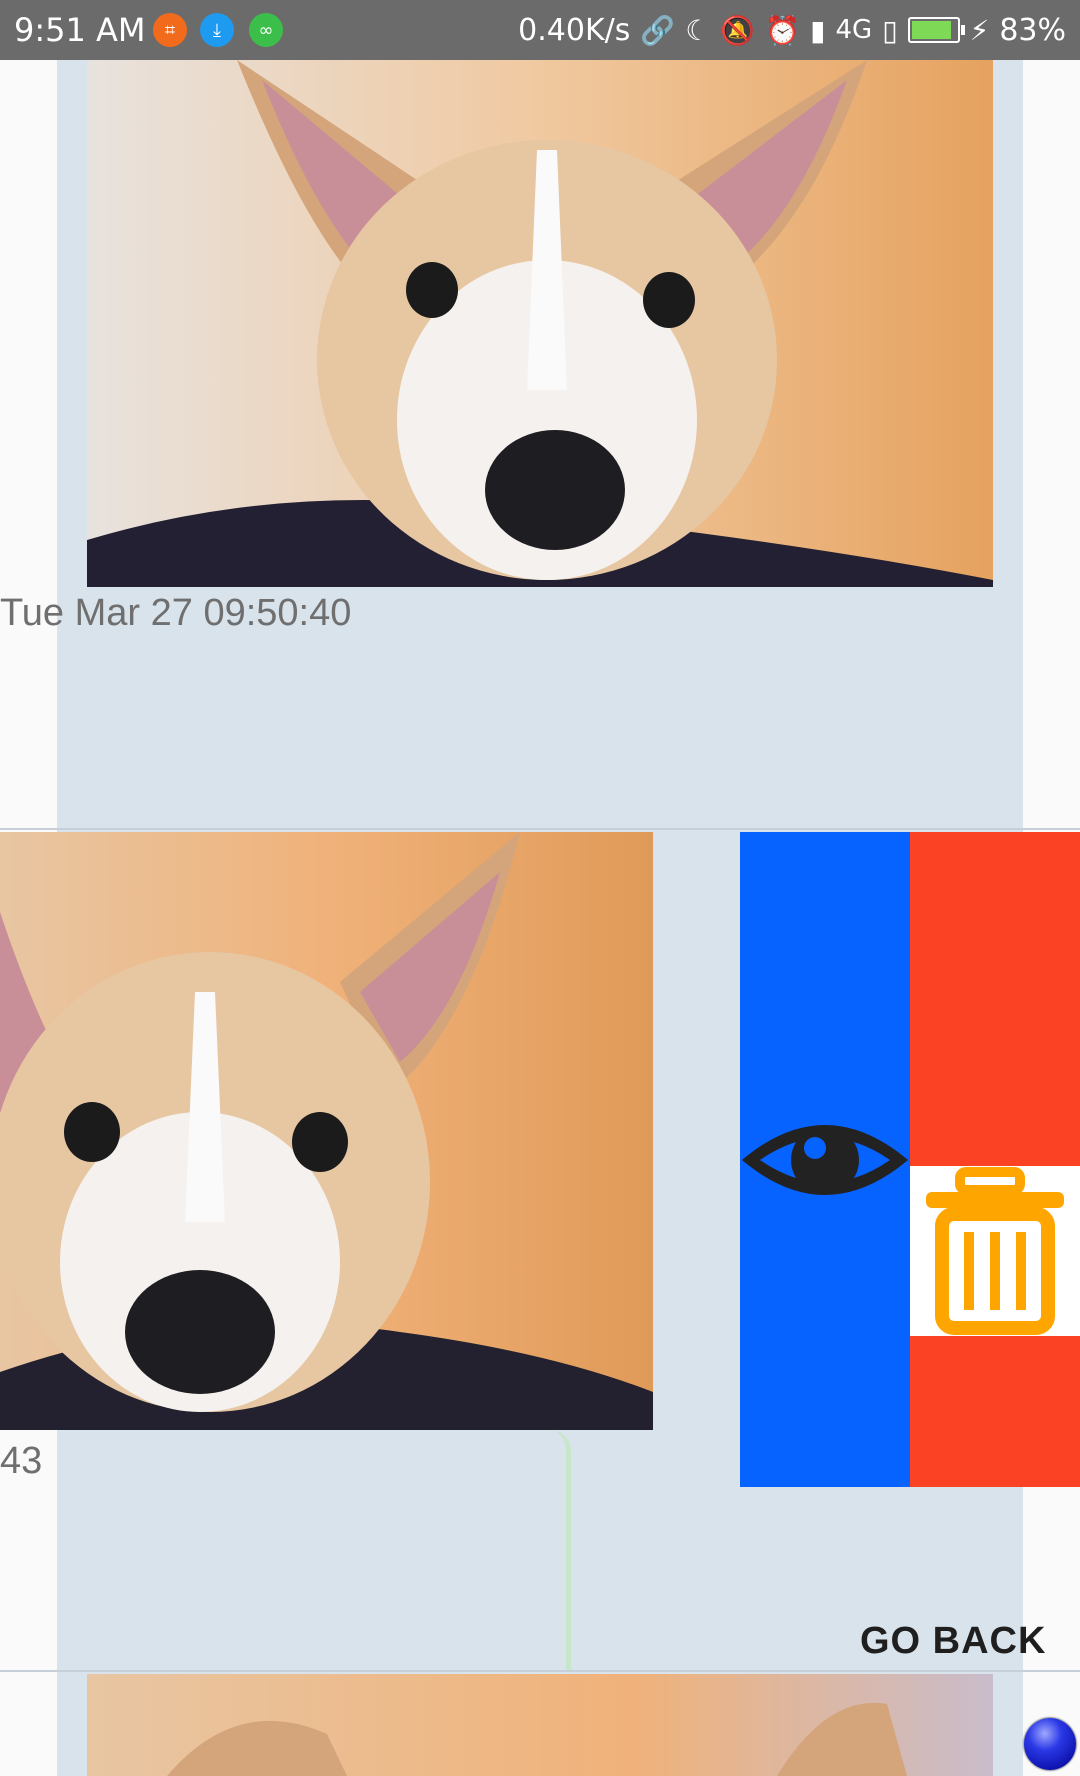 The image size is (1080, 1776). Describe the element at coordinates (890, 30) in the screenshot. I see `signal-empty-icon: ▯` at that location.